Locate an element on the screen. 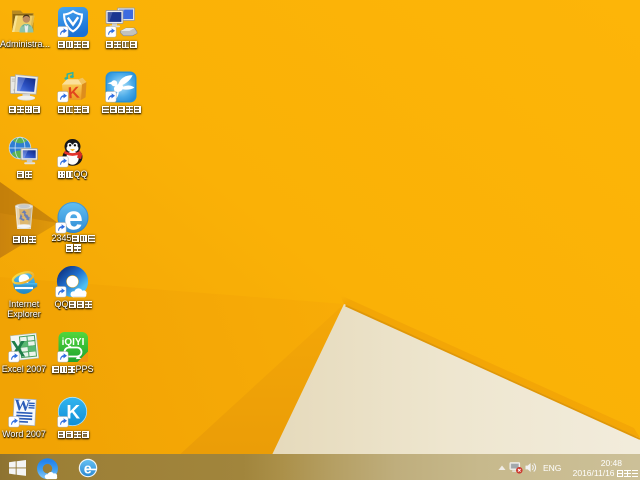 This screenshot has height=480, width=640. svg-text: W is located at coordinates (22, 406).